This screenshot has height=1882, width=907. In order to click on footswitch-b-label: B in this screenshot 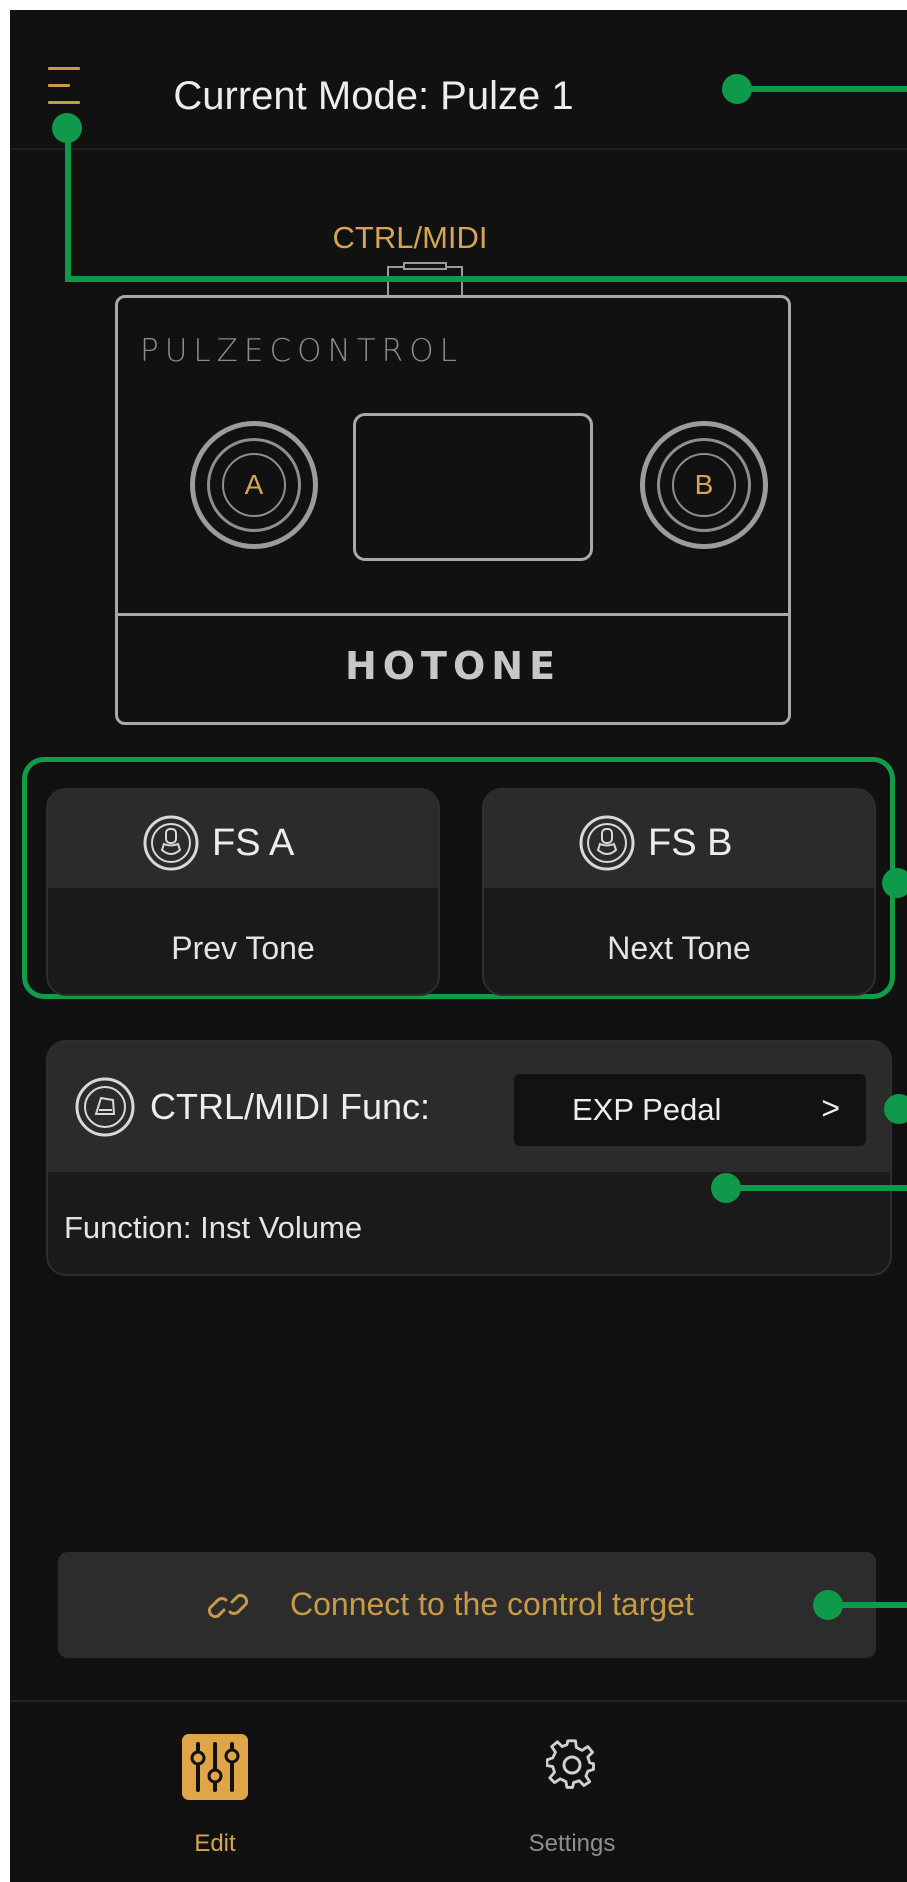, I will do `click(704, 485)`.